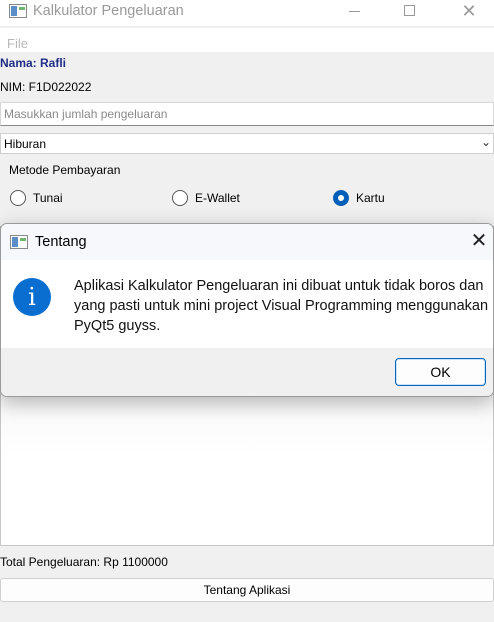 The width and height of the screenshot is (494, 622). Describe the element at coordinates (247, 242) in the screenshot. I see `dialog-title-bar: Tentang ✕` at that location.